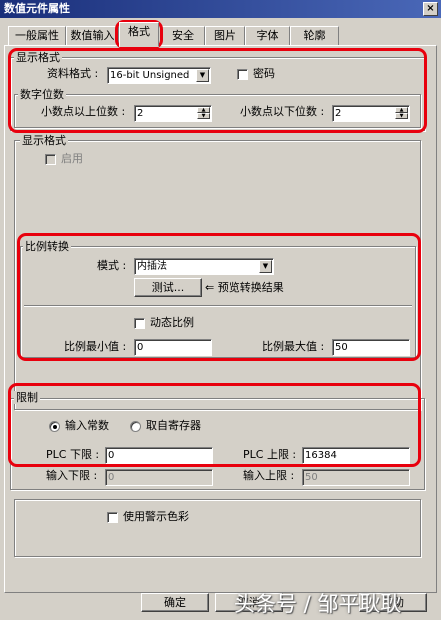  I want to click on digits-below-label: 小数点以下位数 :, so click(282, 111).